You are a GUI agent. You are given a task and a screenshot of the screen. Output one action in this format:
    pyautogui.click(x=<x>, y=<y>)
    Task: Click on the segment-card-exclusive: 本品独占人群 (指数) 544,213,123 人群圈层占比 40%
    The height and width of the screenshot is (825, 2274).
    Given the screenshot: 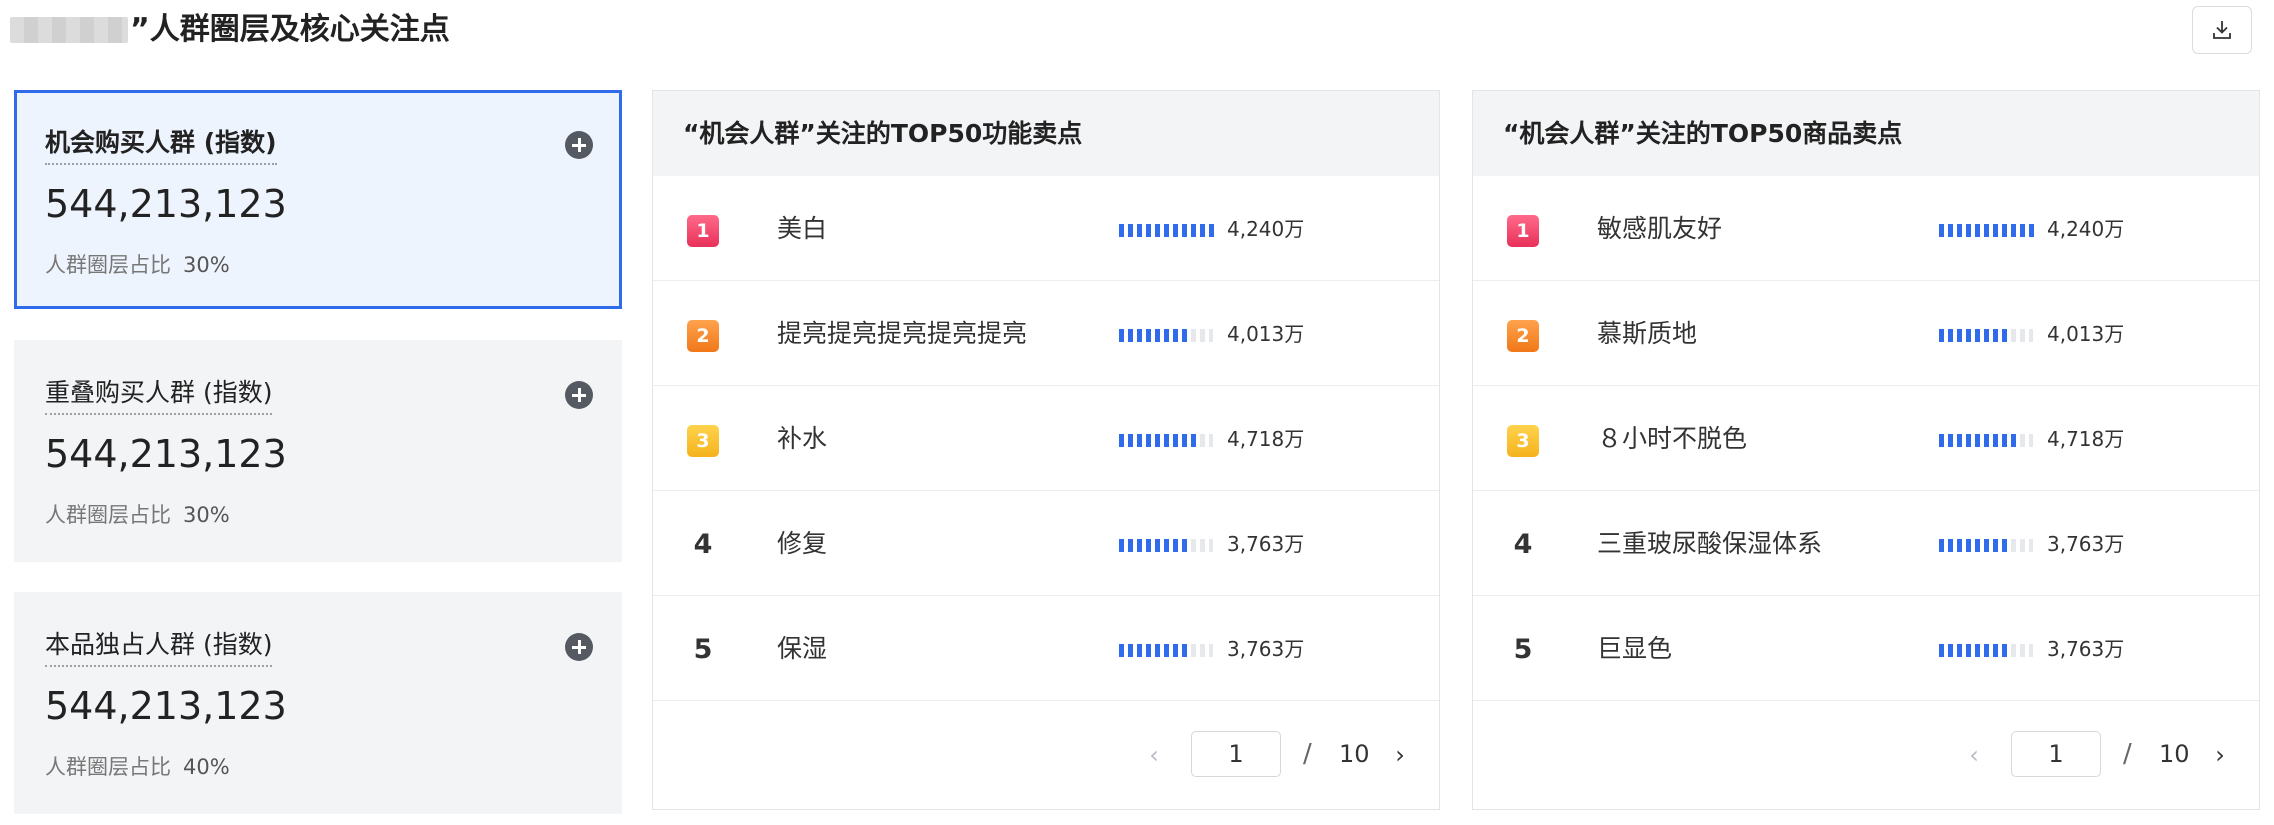 What is the action you would take?
    pyautogui.click(x=318, y=703)
    